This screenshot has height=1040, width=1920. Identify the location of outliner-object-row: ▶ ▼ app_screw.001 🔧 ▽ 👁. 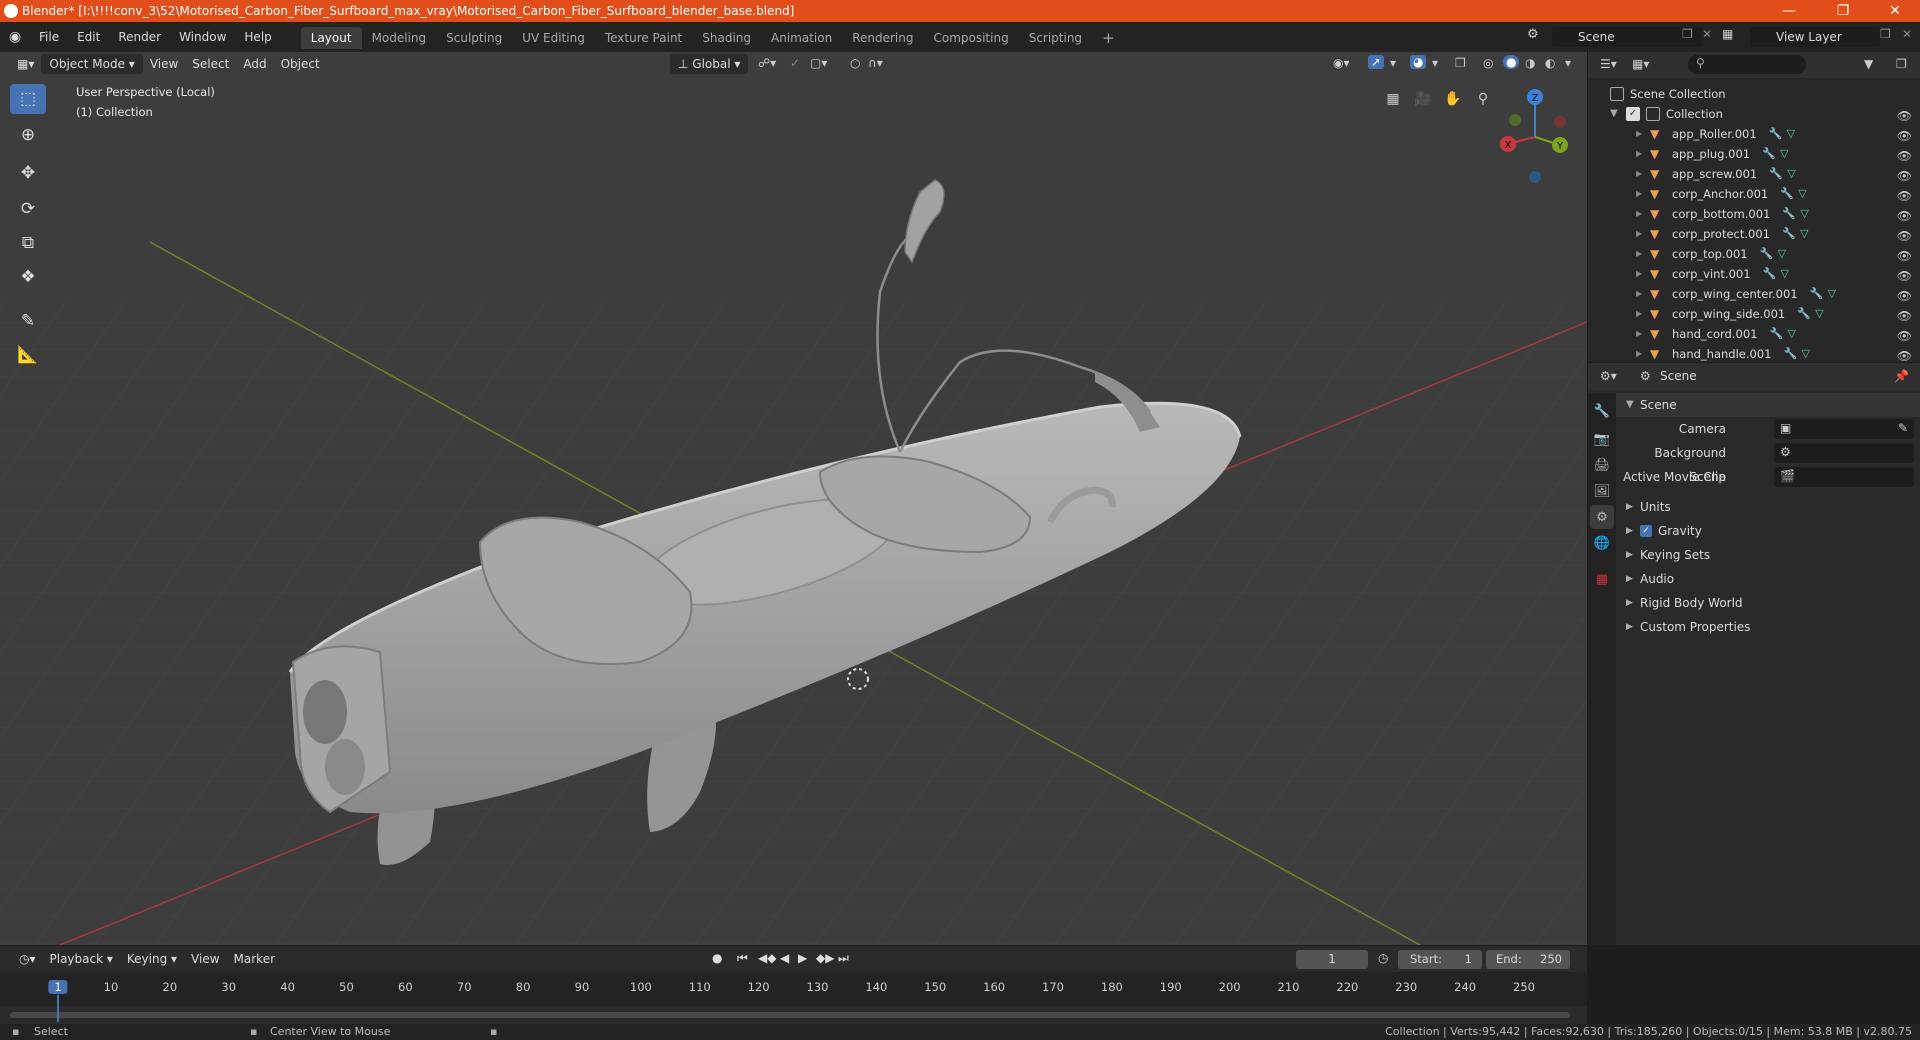
(1754, 174).